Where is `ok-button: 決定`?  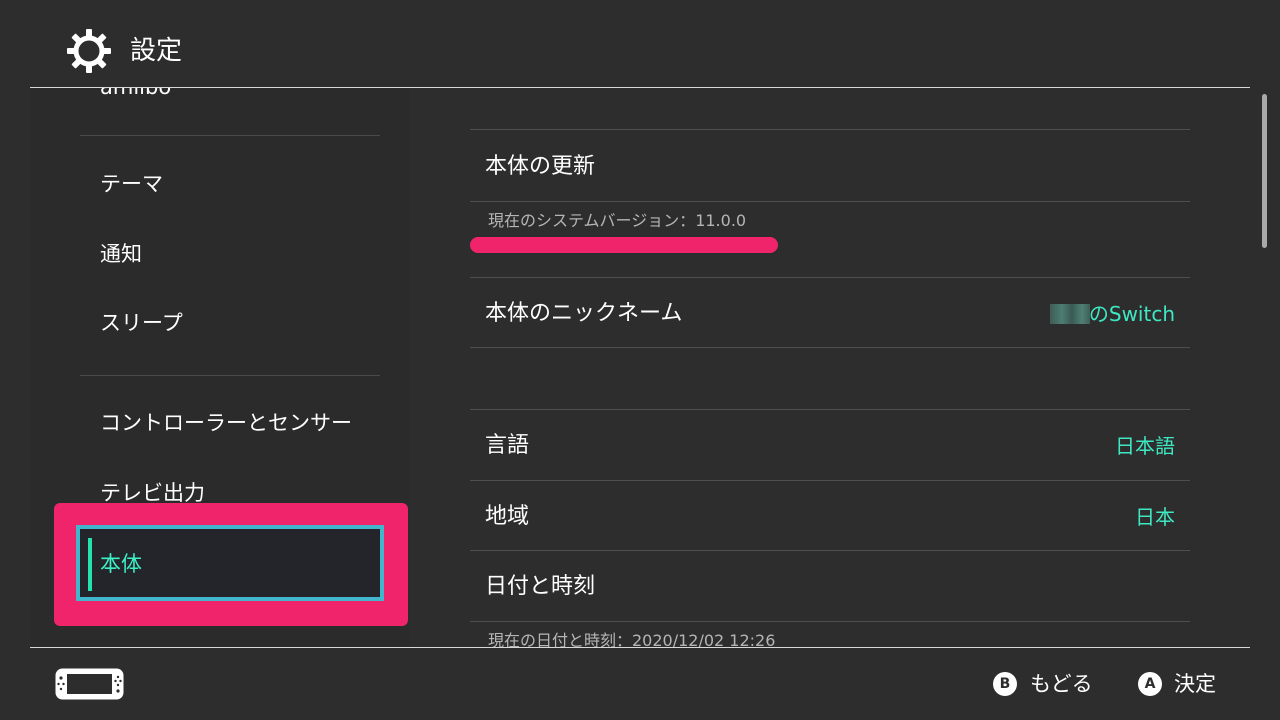 ok-button: 決定 is located at coordinates (1195, 684).